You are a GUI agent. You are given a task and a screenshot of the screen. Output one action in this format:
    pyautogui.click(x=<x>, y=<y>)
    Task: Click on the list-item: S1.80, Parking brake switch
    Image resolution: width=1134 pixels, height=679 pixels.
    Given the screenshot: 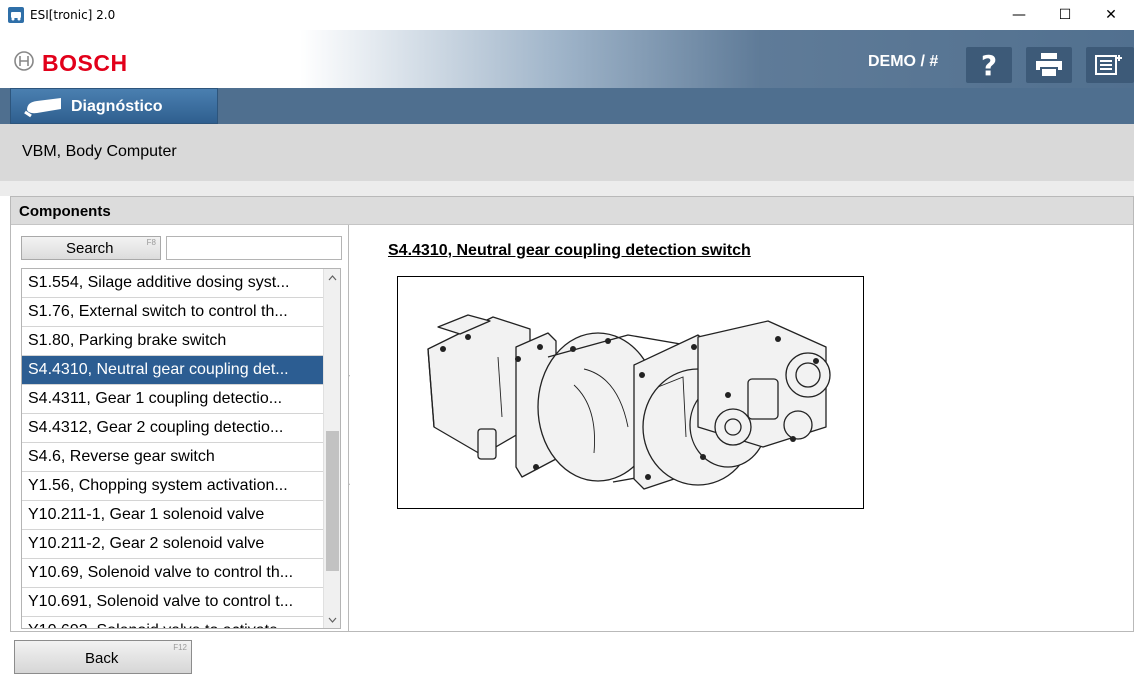 What is the action you would take?
    pyautogui.click(x=173, y=341)
    